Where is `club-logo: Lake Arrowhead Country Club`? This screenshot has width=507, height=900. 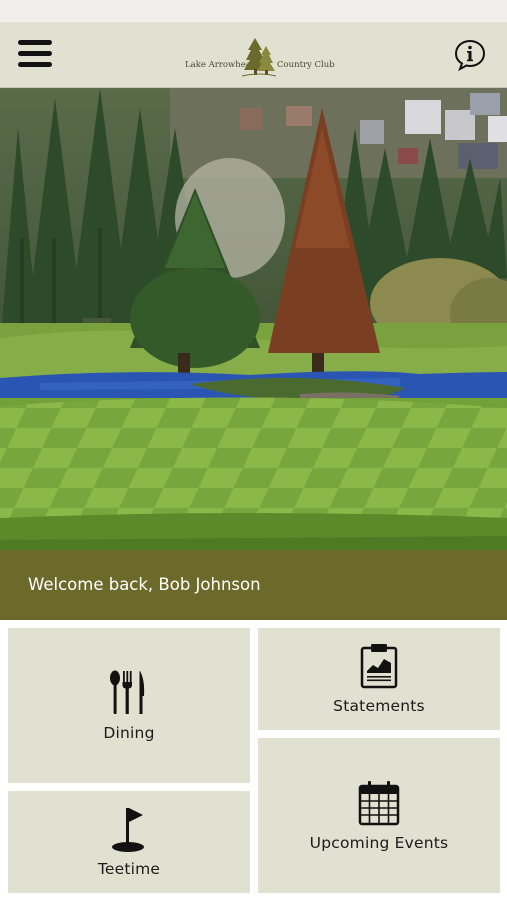 club-logo: Lake Arrowhead Country Club is located at coordinates (258, 57).